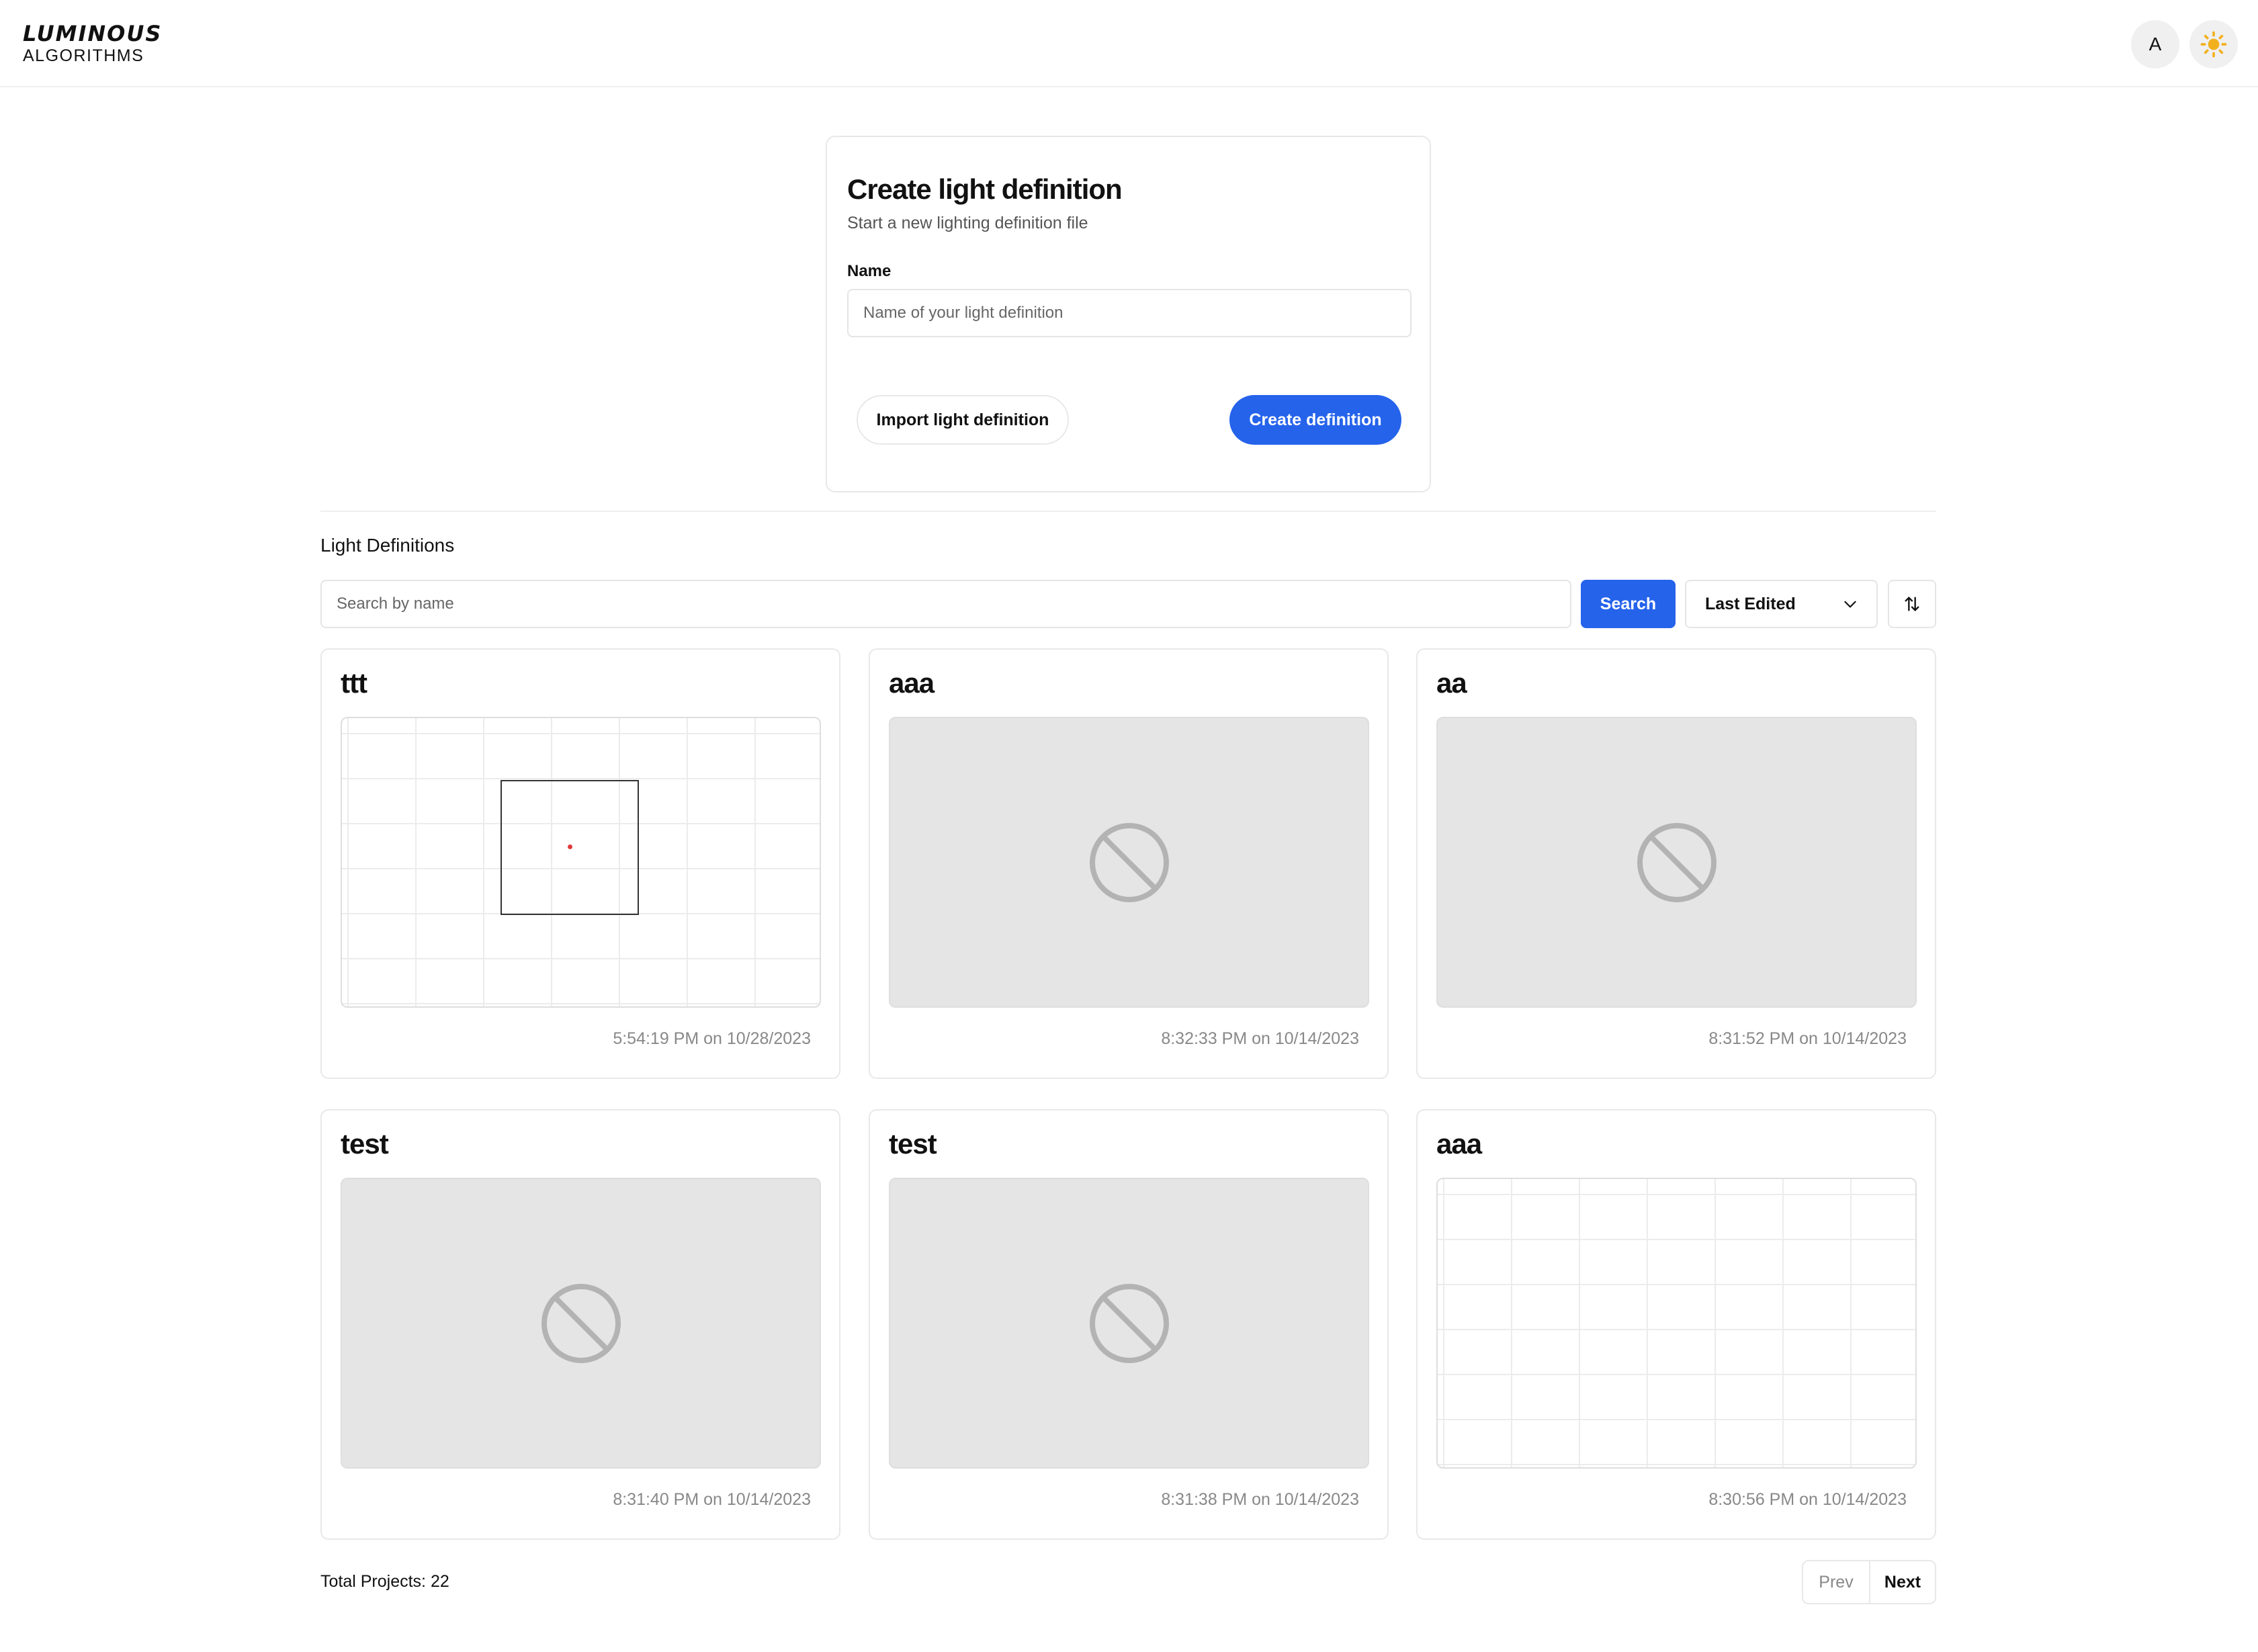 This screenshot has height=1652, width=2258. I want to click on logo: LUMINOUS ALGORITHMS, so click(92, 43).